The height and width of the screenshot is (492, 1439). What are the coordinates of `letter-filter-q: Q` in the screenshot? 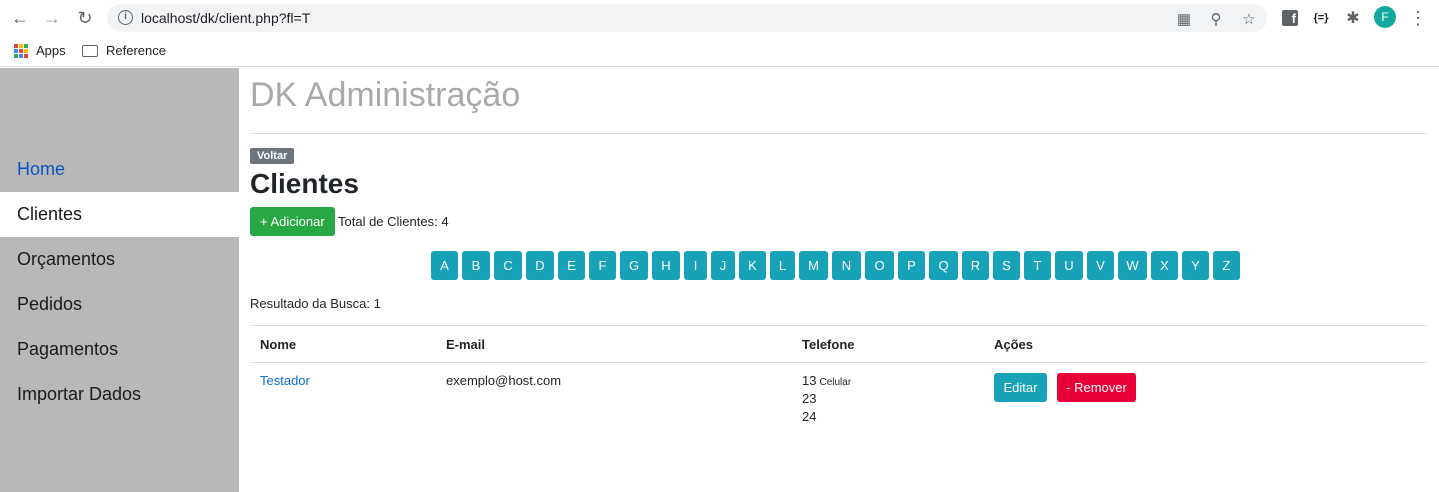 It's located at (943, 265).